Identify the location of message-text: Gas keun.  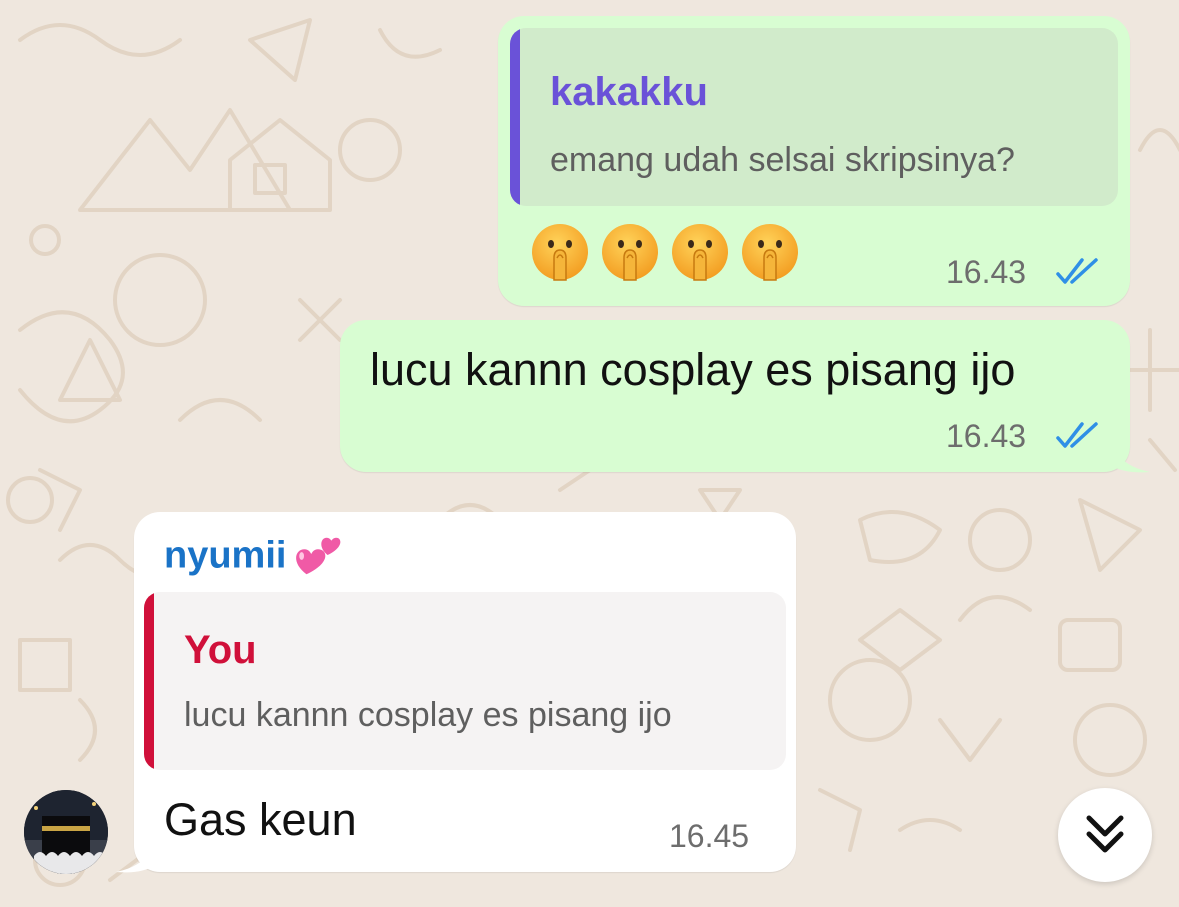
(260, 819).